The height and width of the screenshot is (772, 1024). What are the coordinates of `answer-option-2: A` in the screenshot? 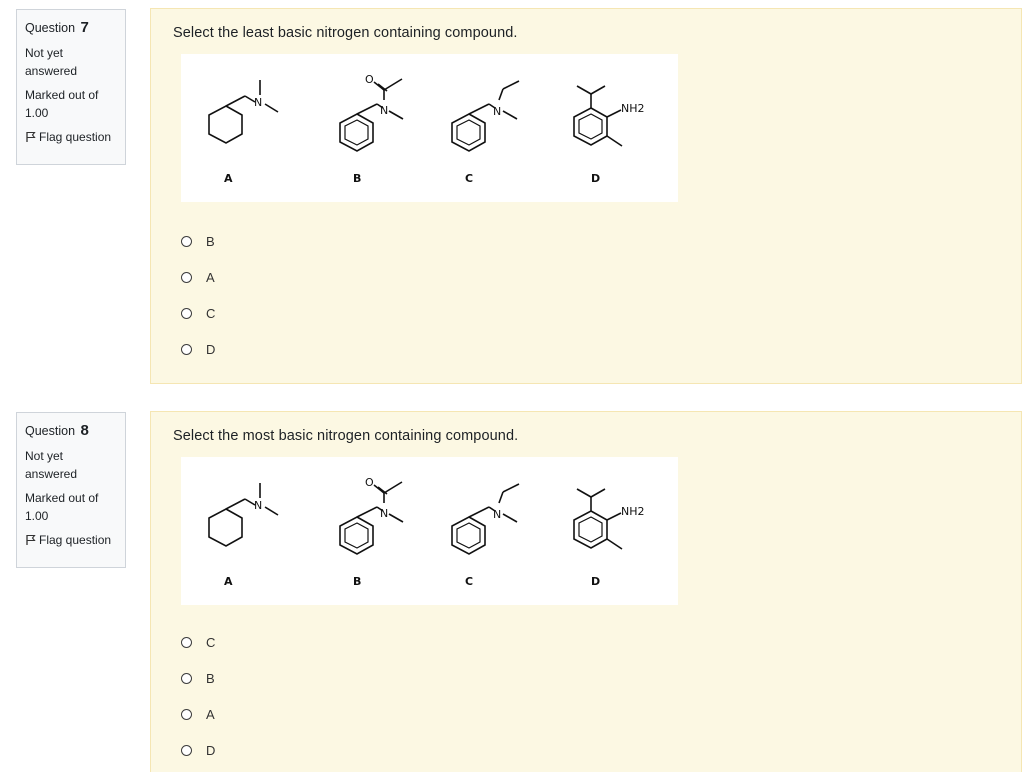 It's located at (198, 277).